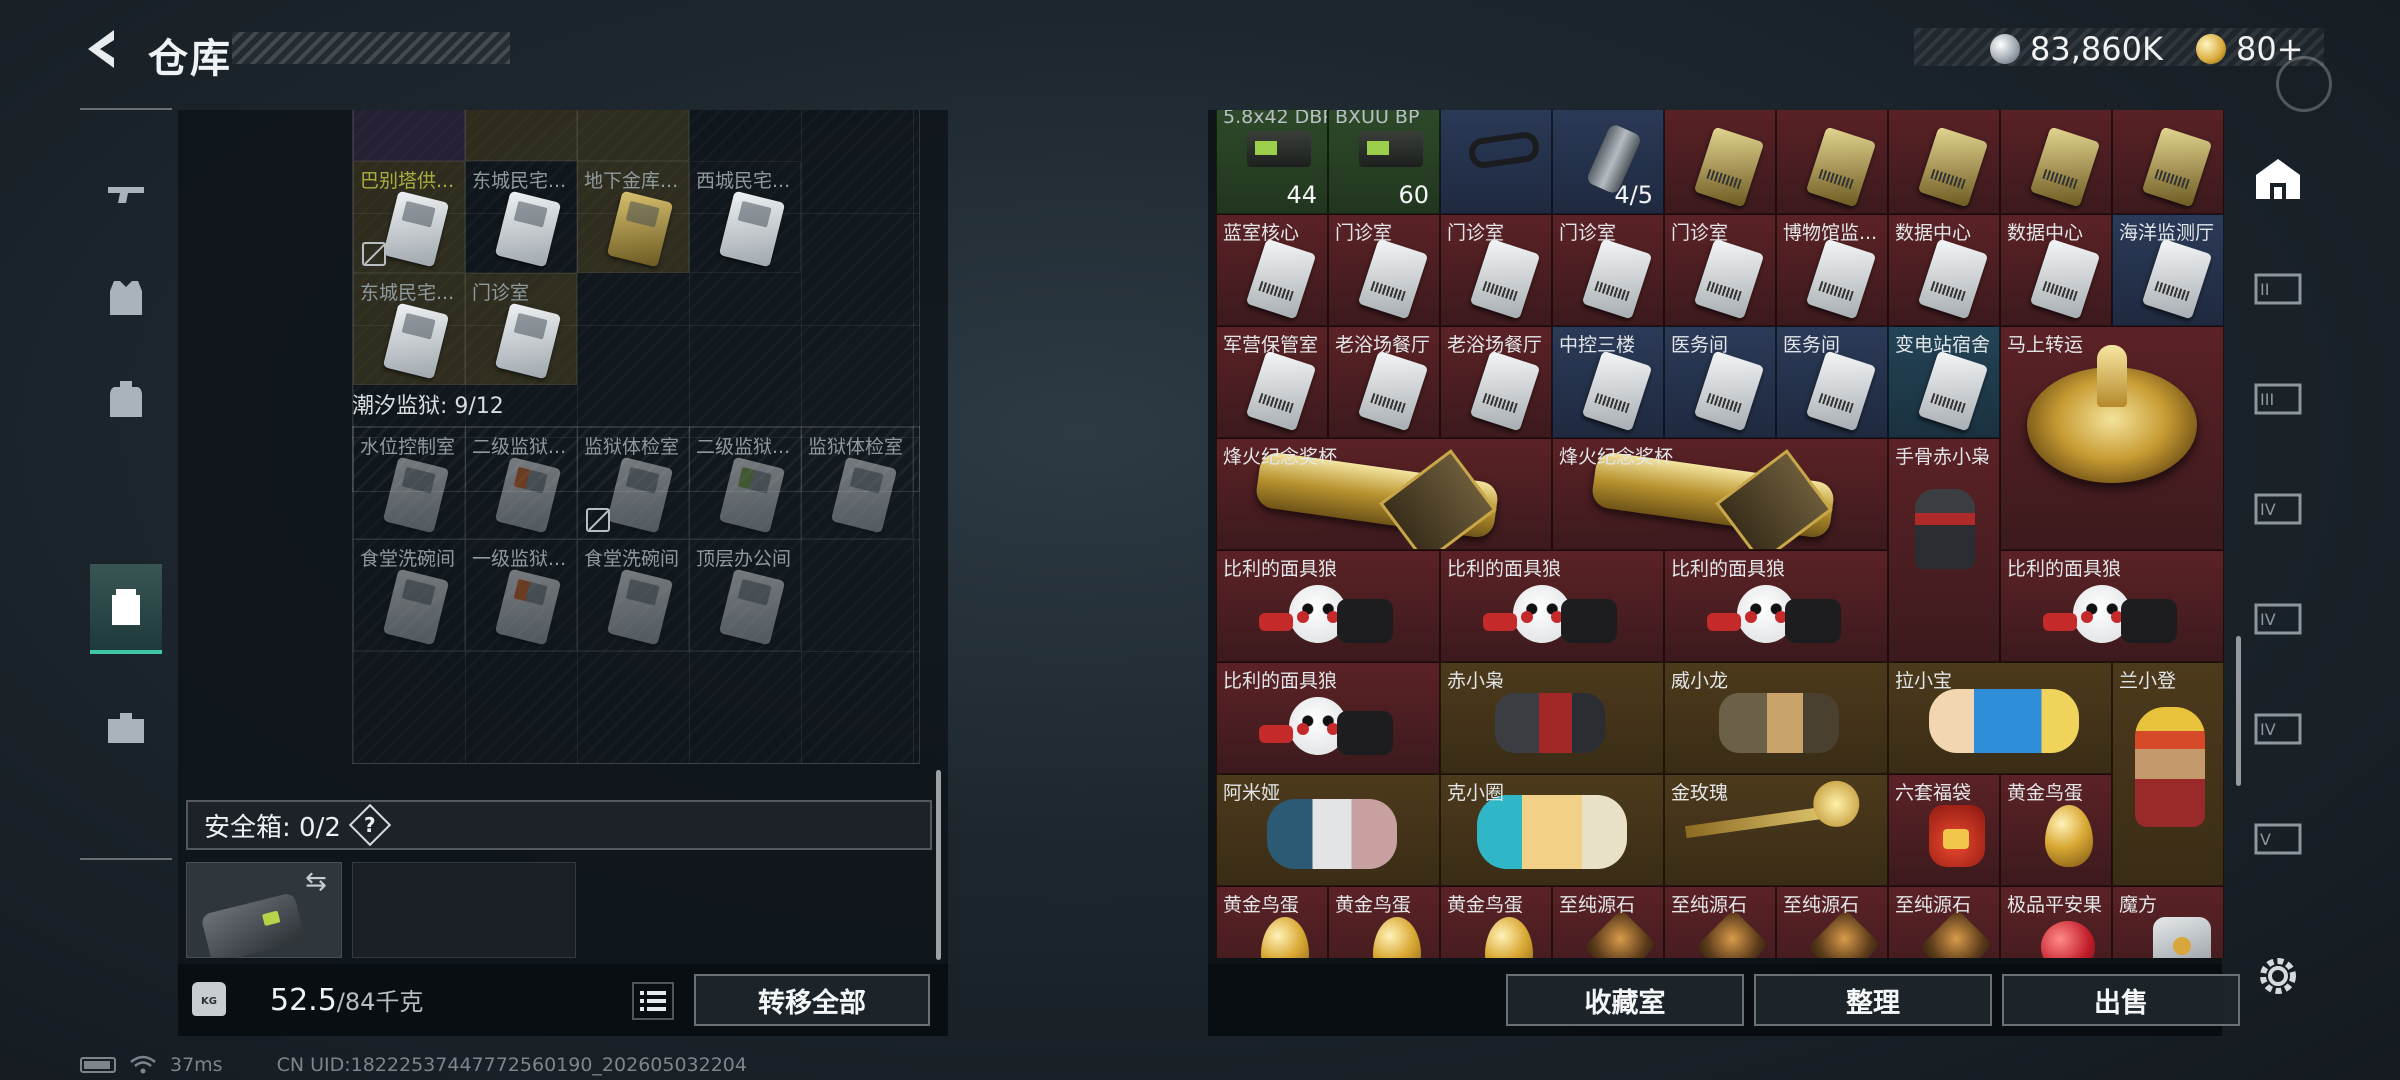  Describe the element at coordinates (2278, 398) in the screenshot. I see `rail-slot: III` at that location.